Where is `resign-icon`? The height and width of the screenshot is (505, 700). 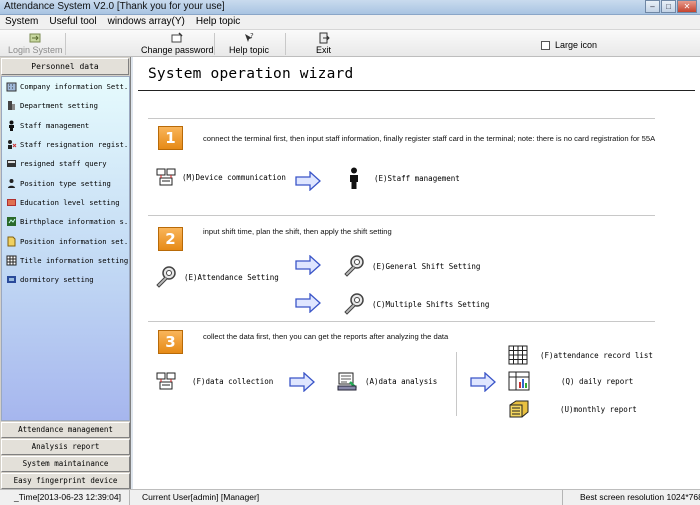
resign-icon is located at coordinates (12, 145).